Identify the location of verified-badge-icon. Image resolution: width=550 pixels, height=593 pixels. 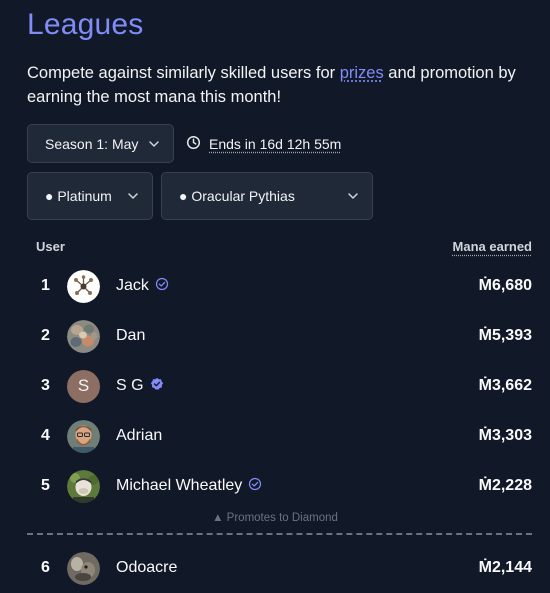
(157, 386).